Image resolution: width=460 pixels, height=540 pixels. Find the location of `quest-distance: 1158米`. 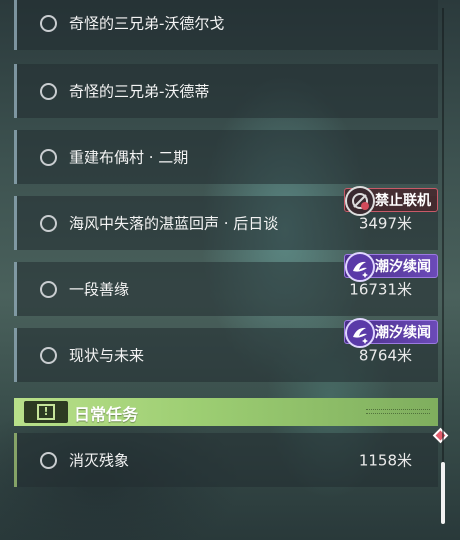

quest-distance: 1158米 is located at coordinates (385, 460).